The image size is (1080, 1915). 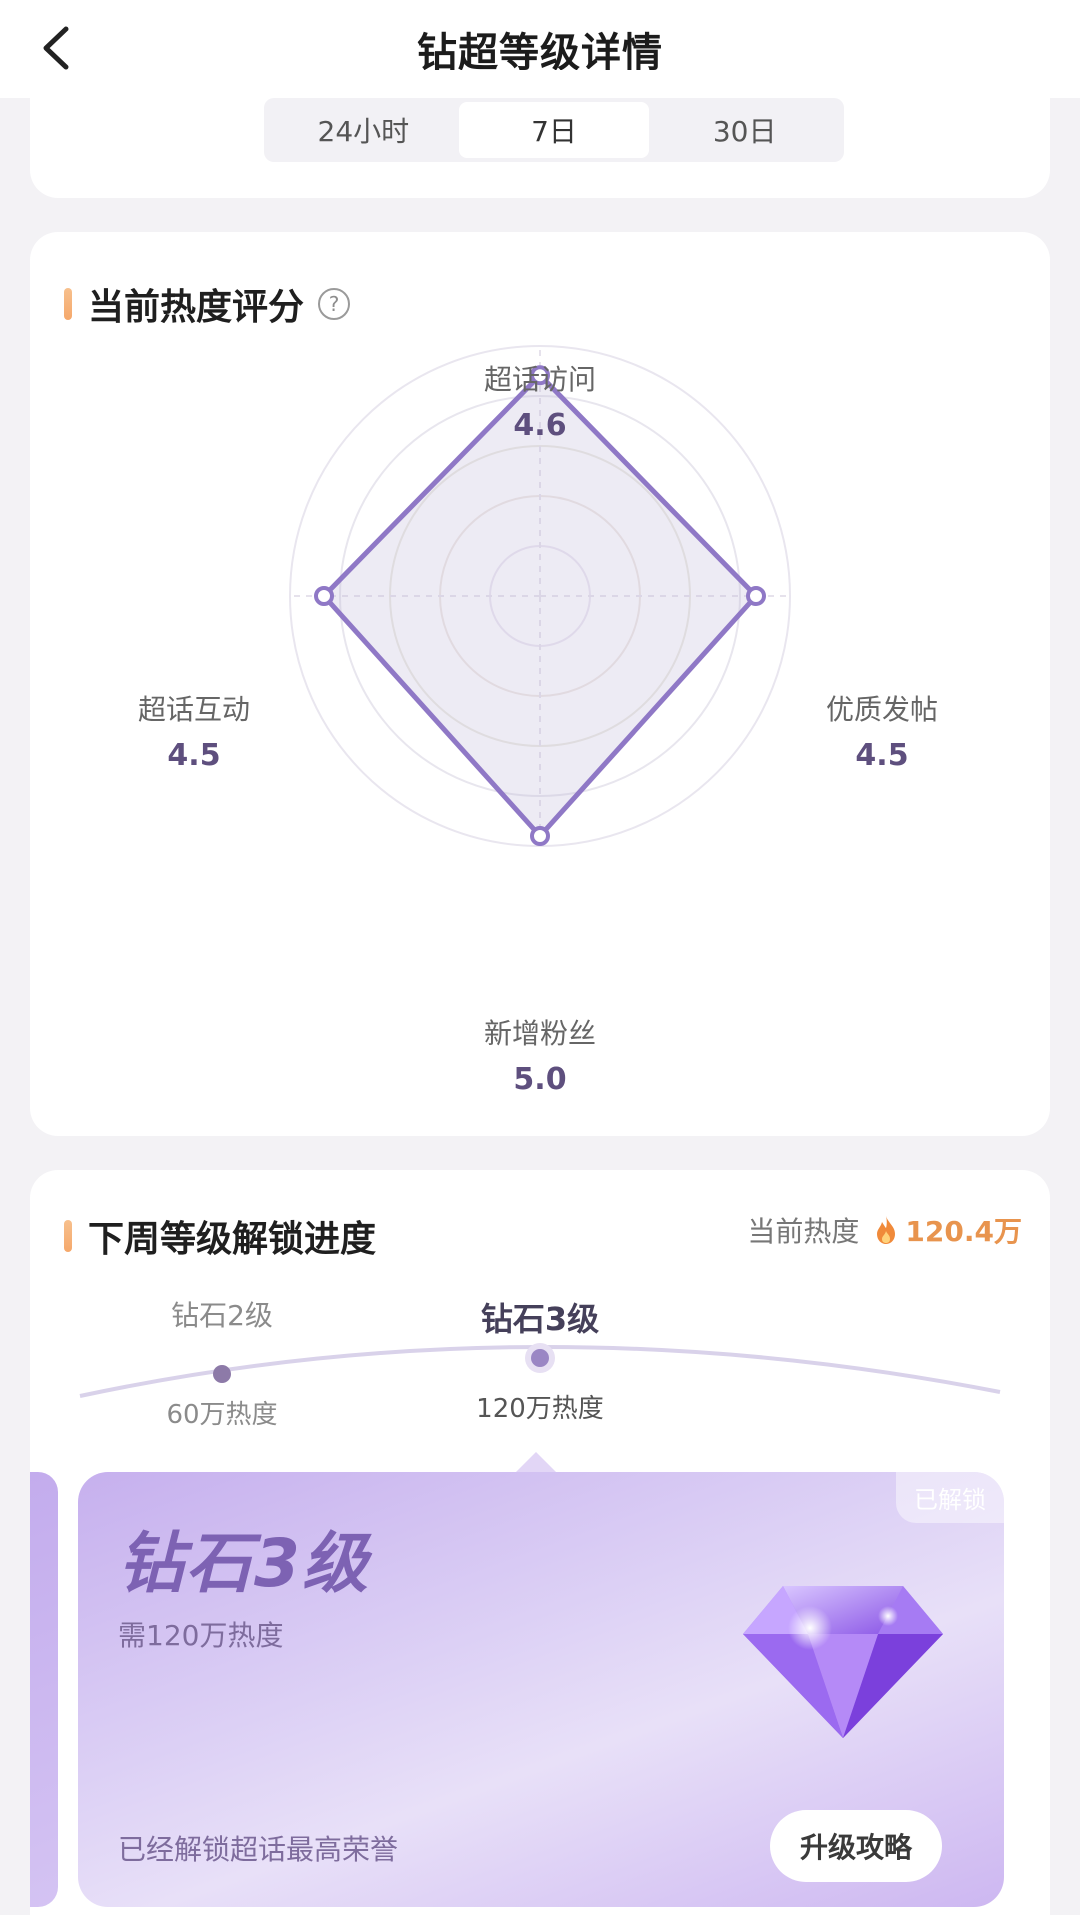 What do you see at coordinates (843, 1662) in the screenshot?
I see `diamond-icon` at bounding box center [843, 1662].